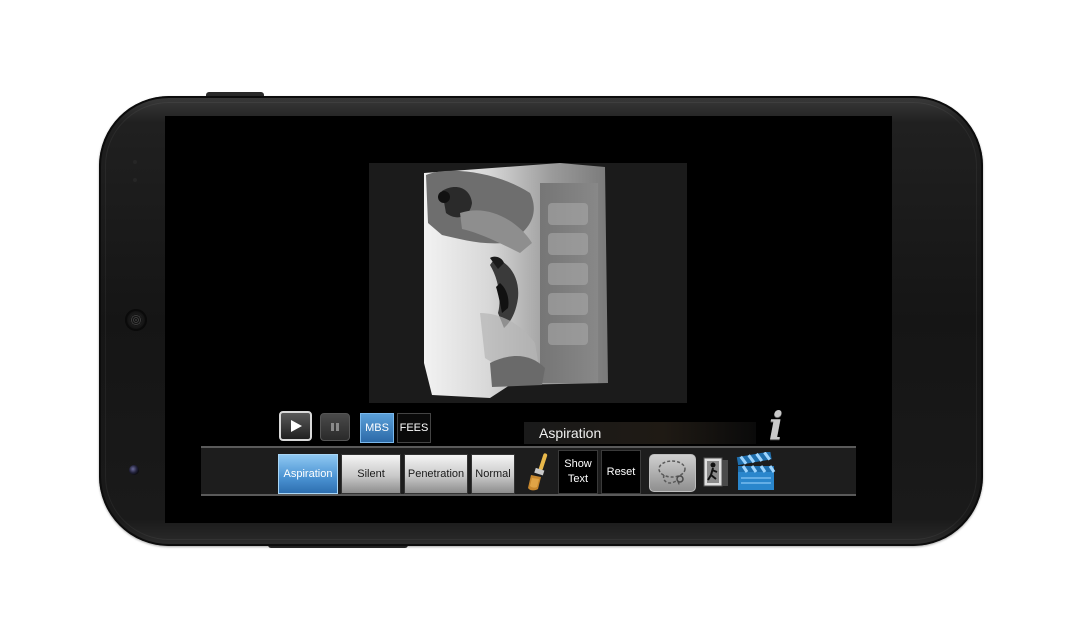 The image size is (1082, 640). I want to click on show-text-button: Show Text, so click(578, 472).